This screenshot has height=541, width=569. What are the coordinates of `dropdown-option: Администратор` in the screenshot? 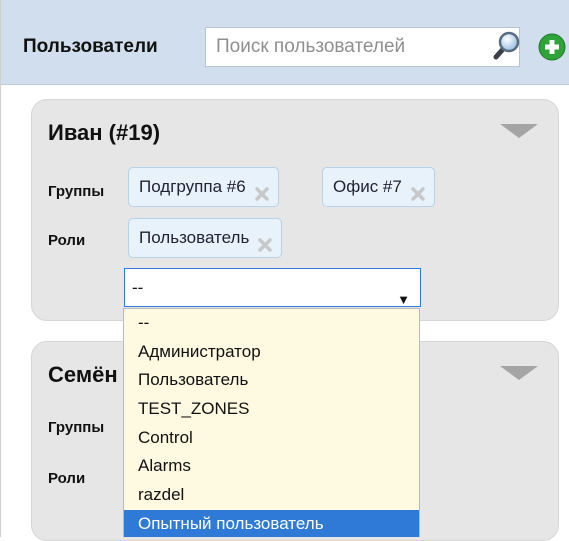 It's located at (271, 352).